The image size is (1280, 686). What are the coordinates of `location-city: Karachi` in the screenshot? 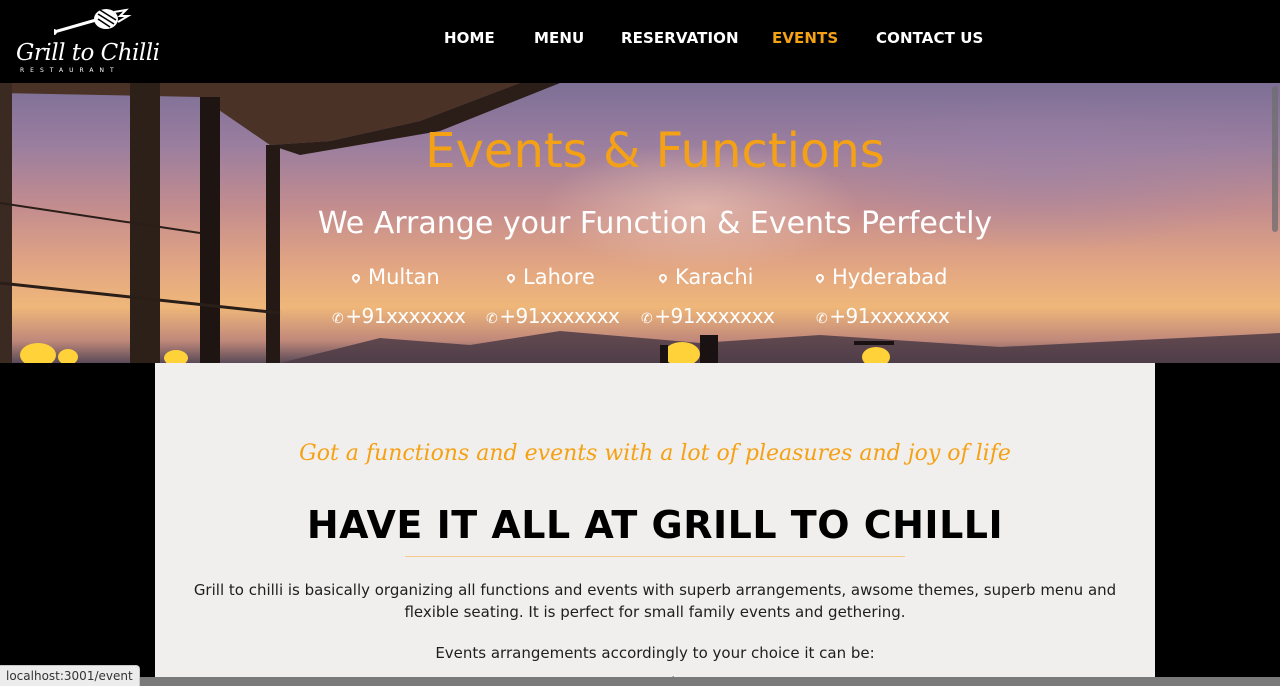 It's located at (714, 277).